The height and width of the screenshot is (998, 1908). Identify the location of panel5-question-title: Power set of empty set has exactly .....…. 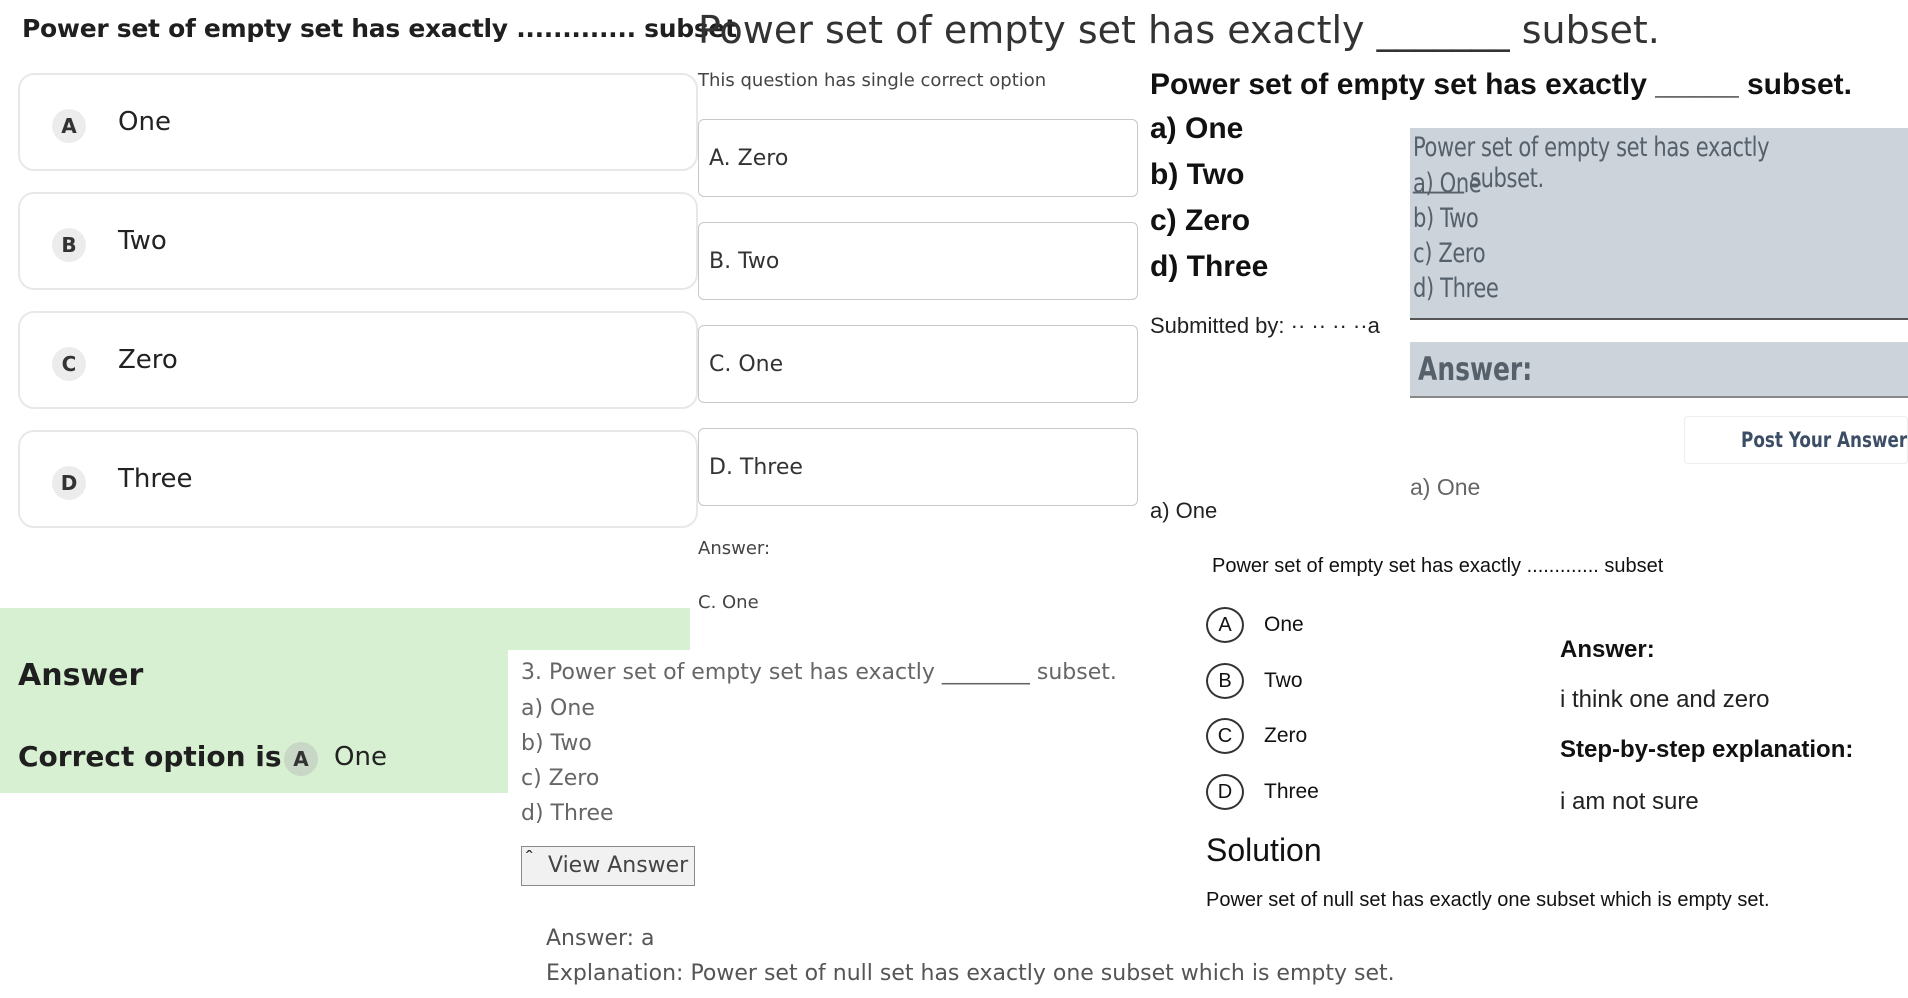
(1438, 566).